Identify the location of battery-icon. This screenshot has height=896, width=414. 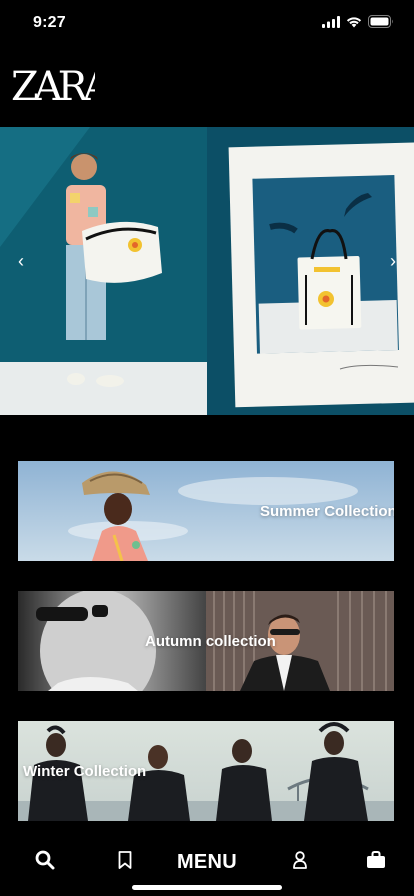
(381, 24).